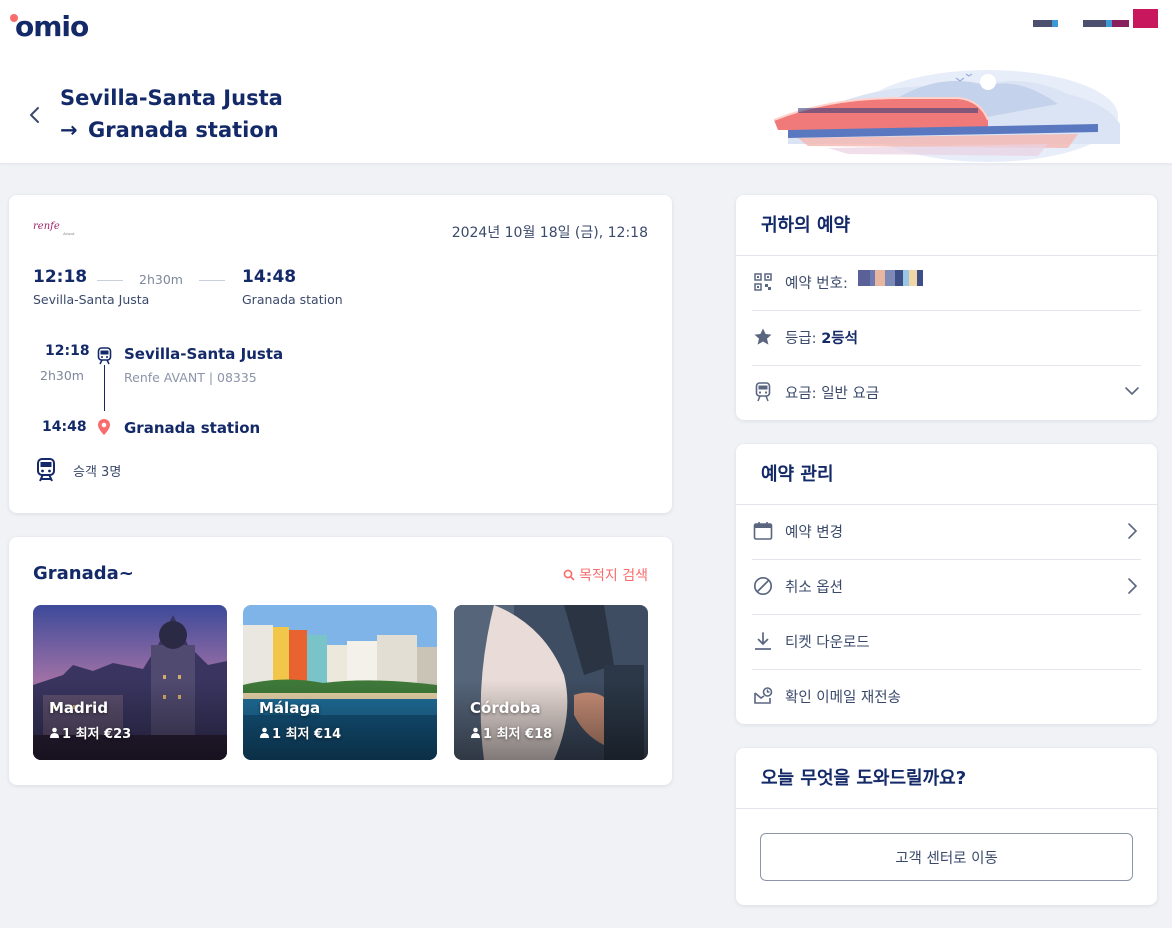 This screenshot has width=1172, height=928. Describe the element at coordinates (110, 280) in the screenshot. I see `duration-line-left` at that location.